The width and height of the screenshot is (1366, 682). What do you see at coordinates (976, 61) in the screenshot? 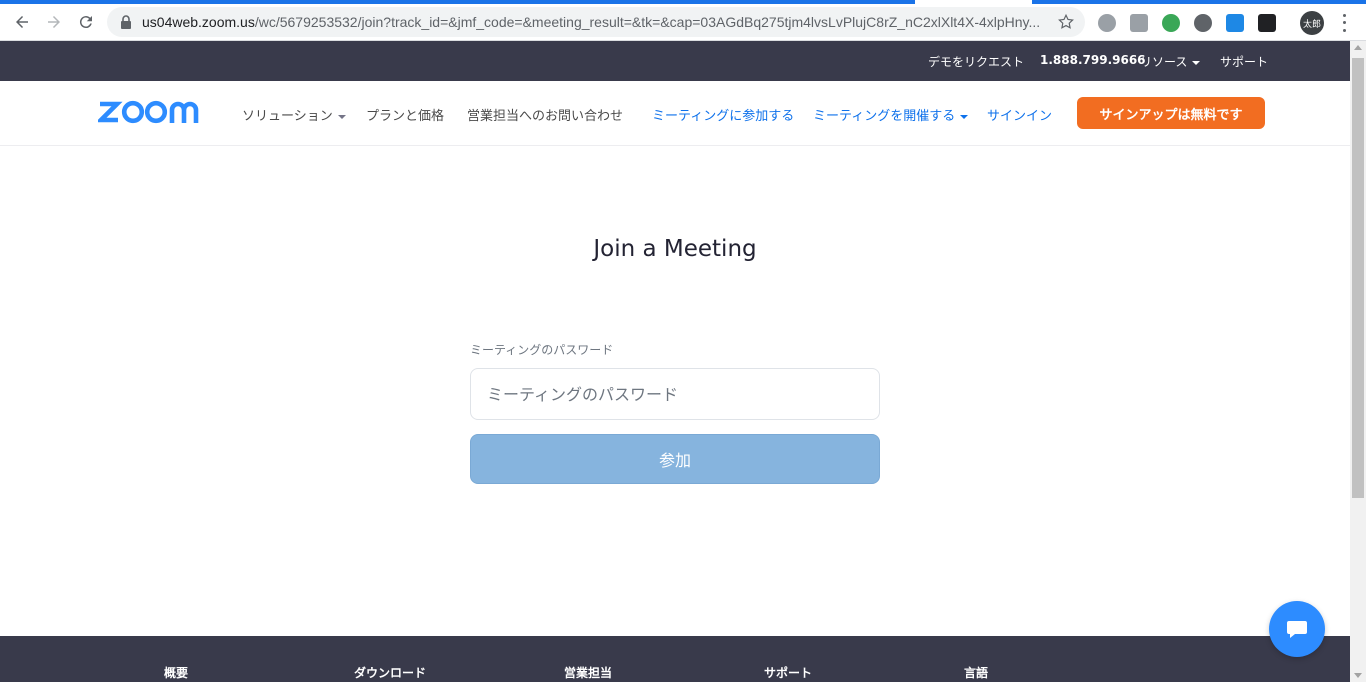
I see `request-demo-link: デモをリクエスト` at bounding box center [976, 61].